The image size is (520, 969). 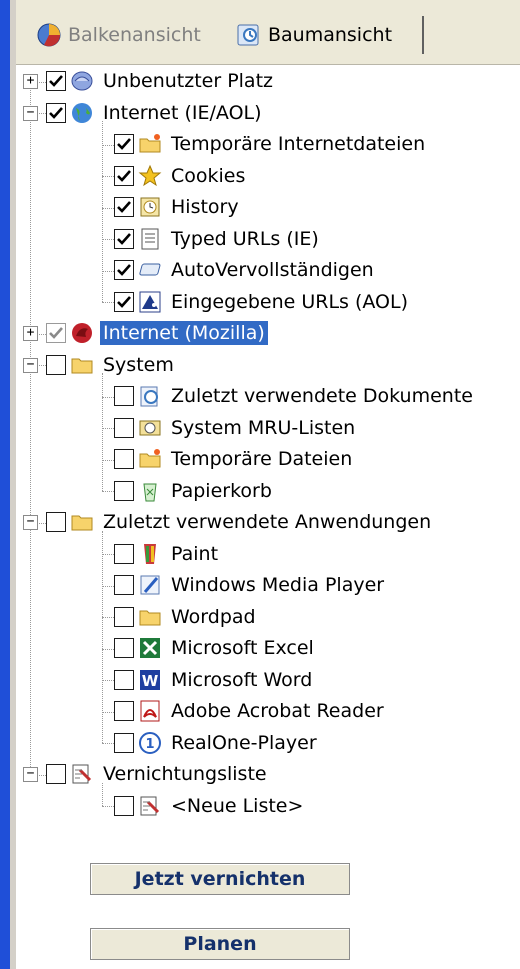 I want to click on tree-item: Temporäre Internetdateien, so click(x=271, y=144).